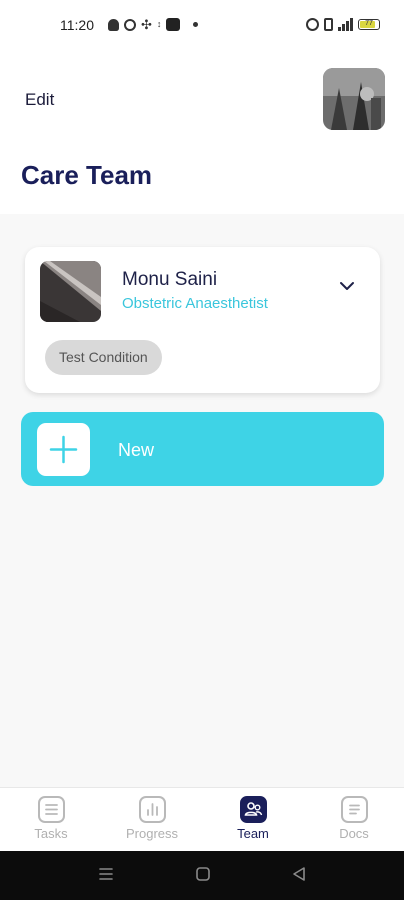 This screenshot has height=900, width=404. Describe the element at coordinates (70, 291) in the screenshot. I see `member-avatar` at that location.